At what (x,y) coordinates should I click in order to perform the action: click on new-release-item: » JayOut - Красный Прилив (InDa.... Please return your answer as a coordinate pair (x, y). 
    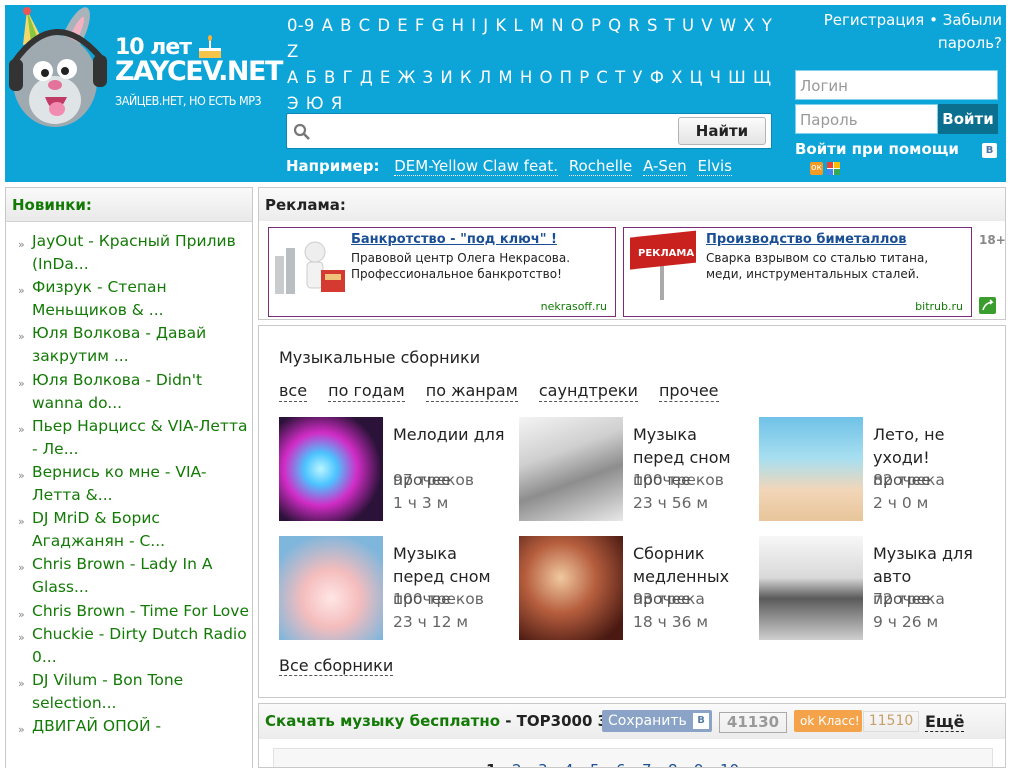
    Looking at the image, I should click on (133, 253).